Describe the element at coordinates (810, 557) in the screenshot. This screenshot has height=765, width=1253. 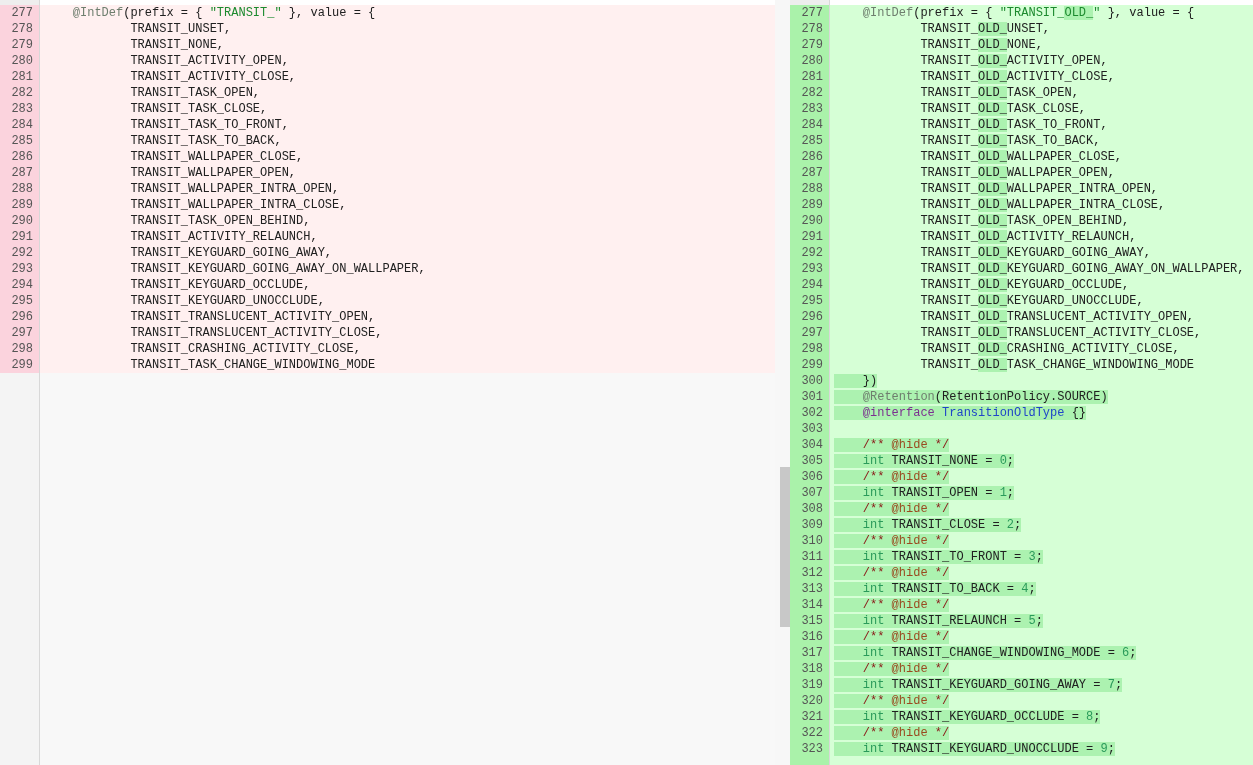
I see `line-number: 311` at that location.